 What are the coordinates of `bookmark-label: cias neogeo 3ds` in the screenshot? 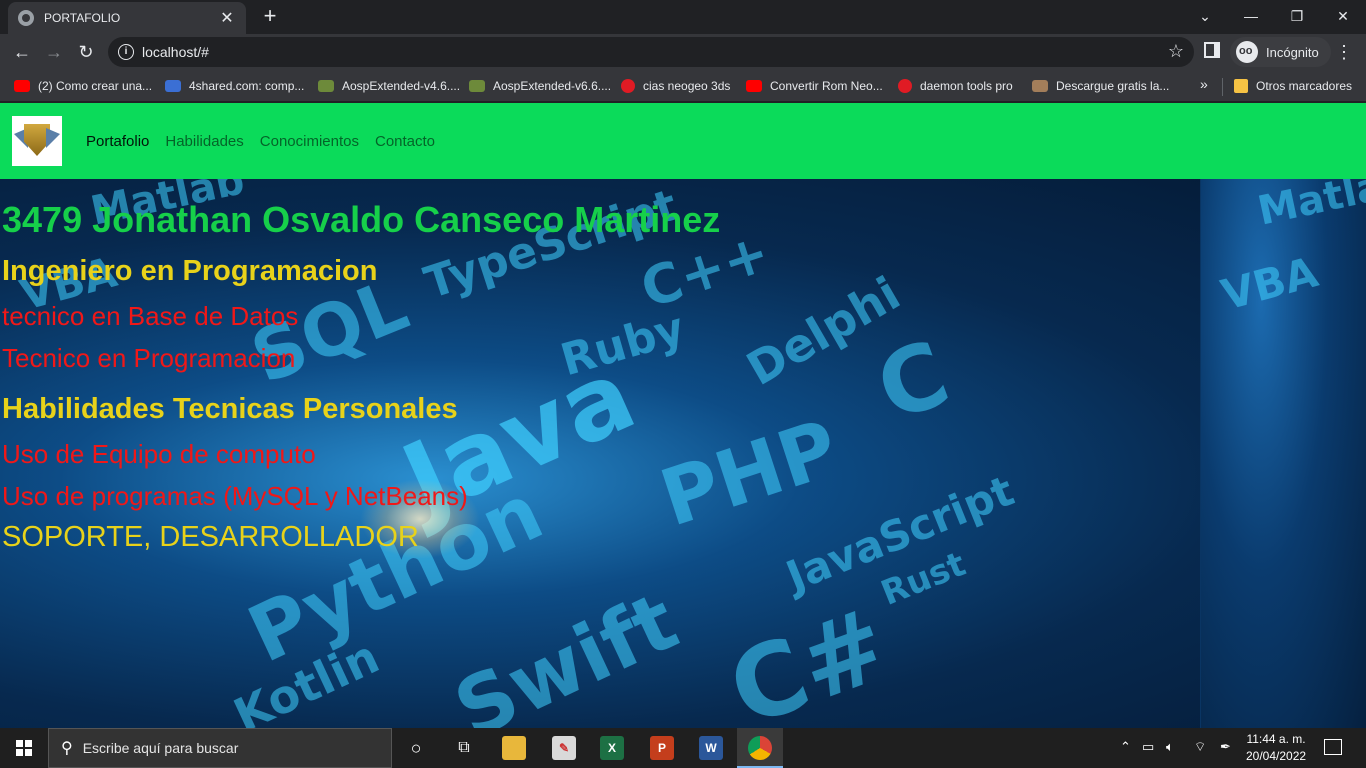 It's located at (687, 86).